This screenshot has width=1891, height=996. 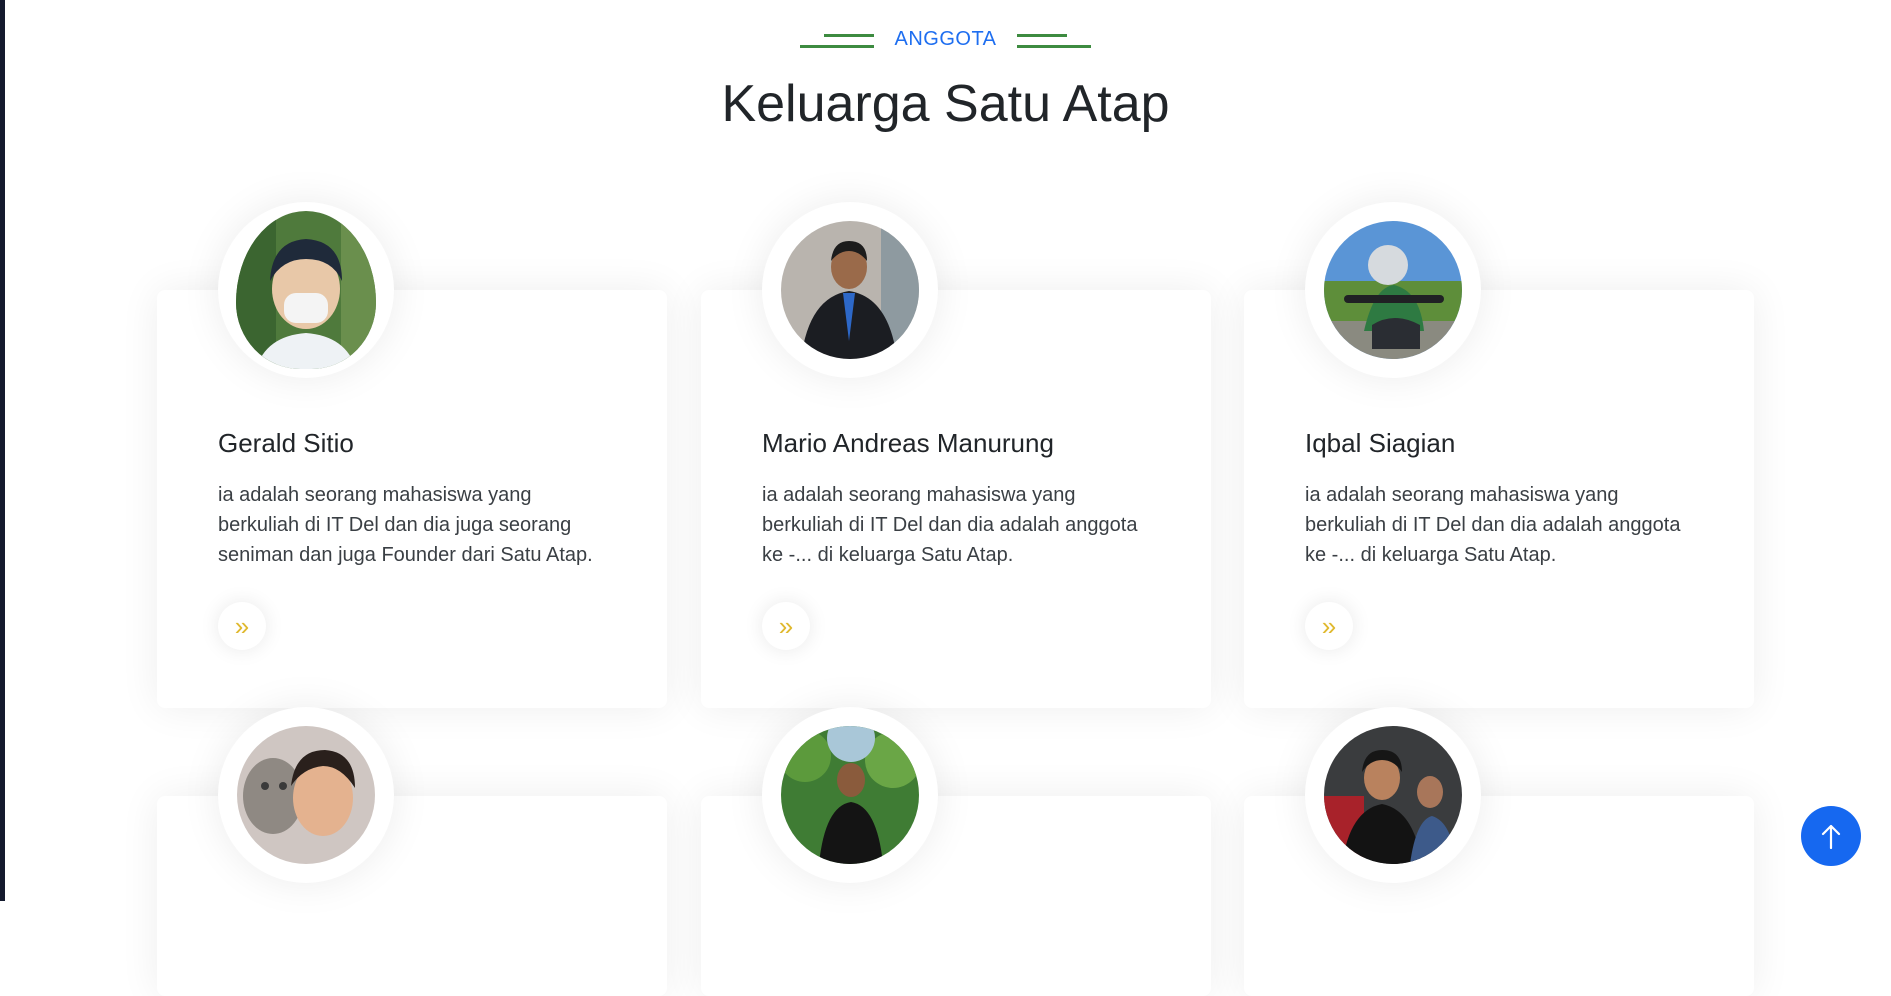 What do you see at coordinates (1053, 40) in the screenshot?
I see `decorative-lines-right` at bounding box center [1053, 40].